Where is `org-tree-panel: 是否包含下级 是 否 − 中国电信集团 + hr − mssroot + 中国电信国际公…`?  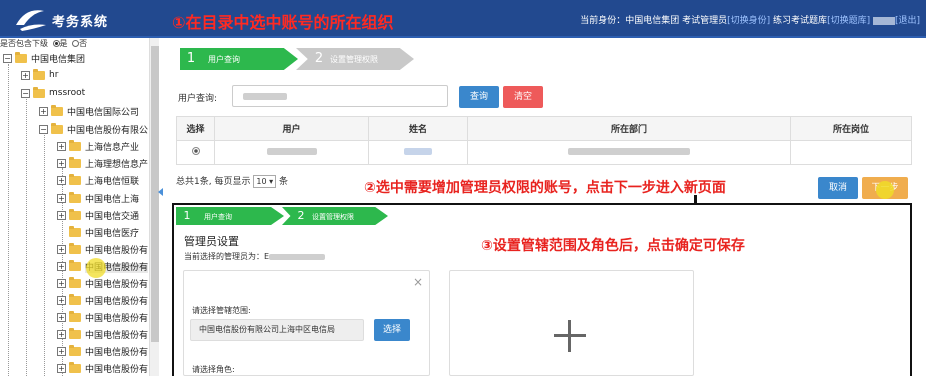 org-tree-panel: 是否包含下级 是 否 − 中国电信集团 + hr − mssroot + 中国电信国际公… is located at coordinates (76, 207).